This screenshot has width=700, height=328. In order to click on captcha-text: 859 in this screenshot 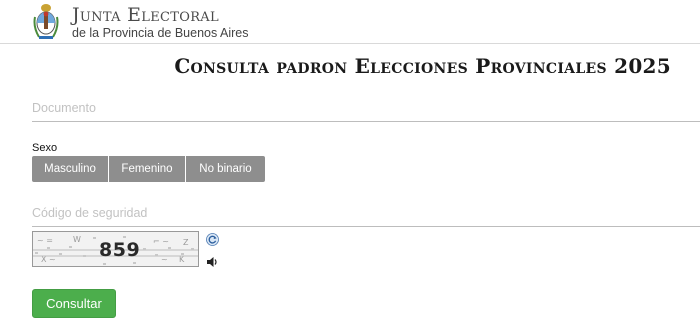, I will do `click(120, 250)`.